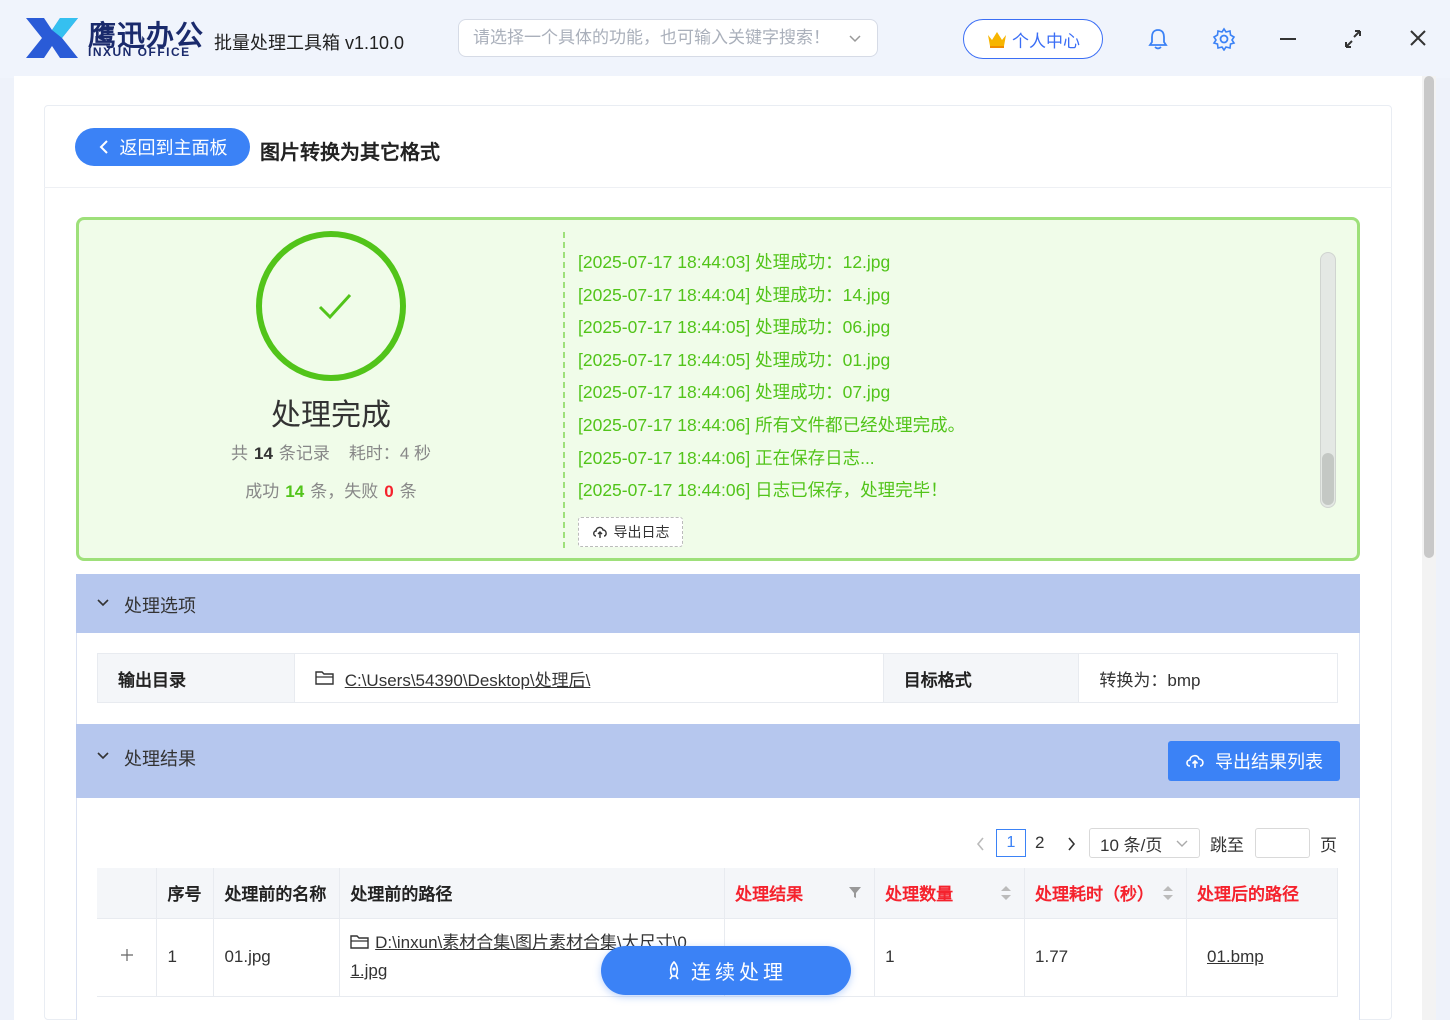  What do you see at coordinates (139, 52) in the screenshot?
I see `brand-name-en: INXUN OFFICE` at bounding box center [139, 52].